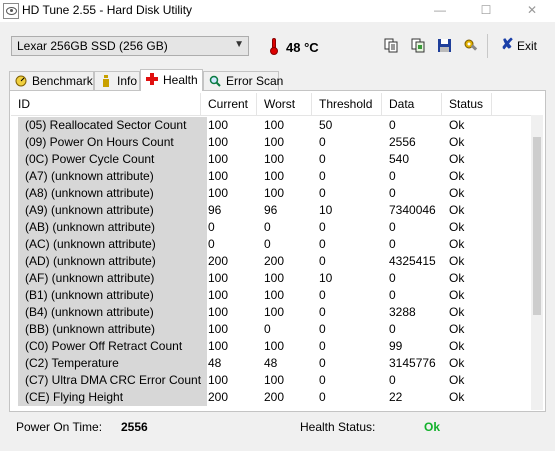 This screenshot has width=555, height=451. I want to click on health-status-value: Ok, so click(432, 427).